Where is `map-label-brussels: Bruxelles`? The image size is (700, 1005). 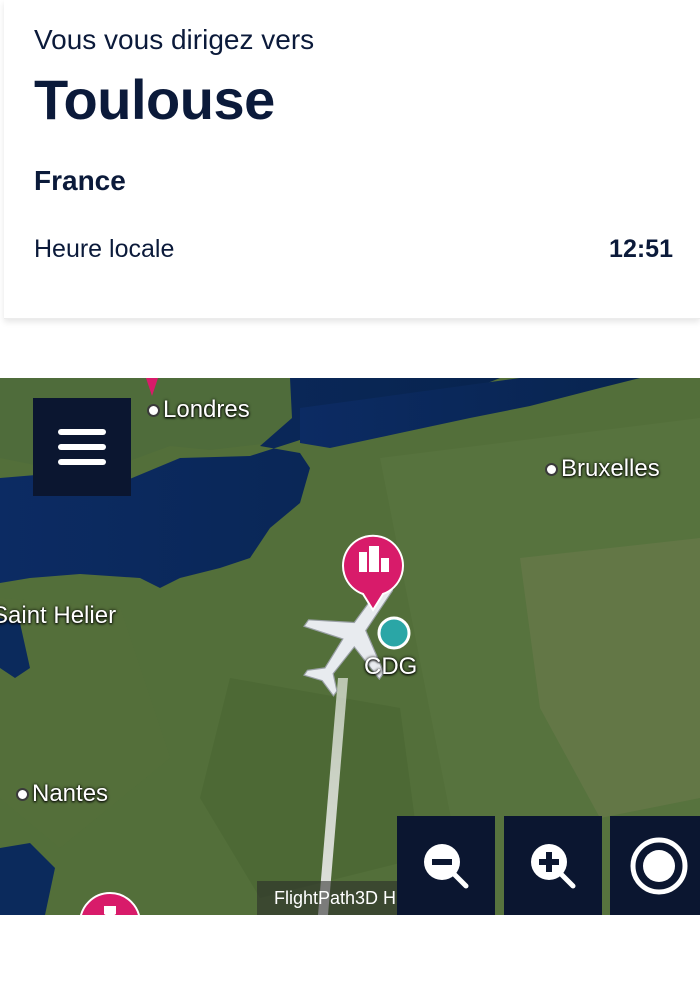 map-label-brussels: Bruxelles is located at coordinates (602, 469).